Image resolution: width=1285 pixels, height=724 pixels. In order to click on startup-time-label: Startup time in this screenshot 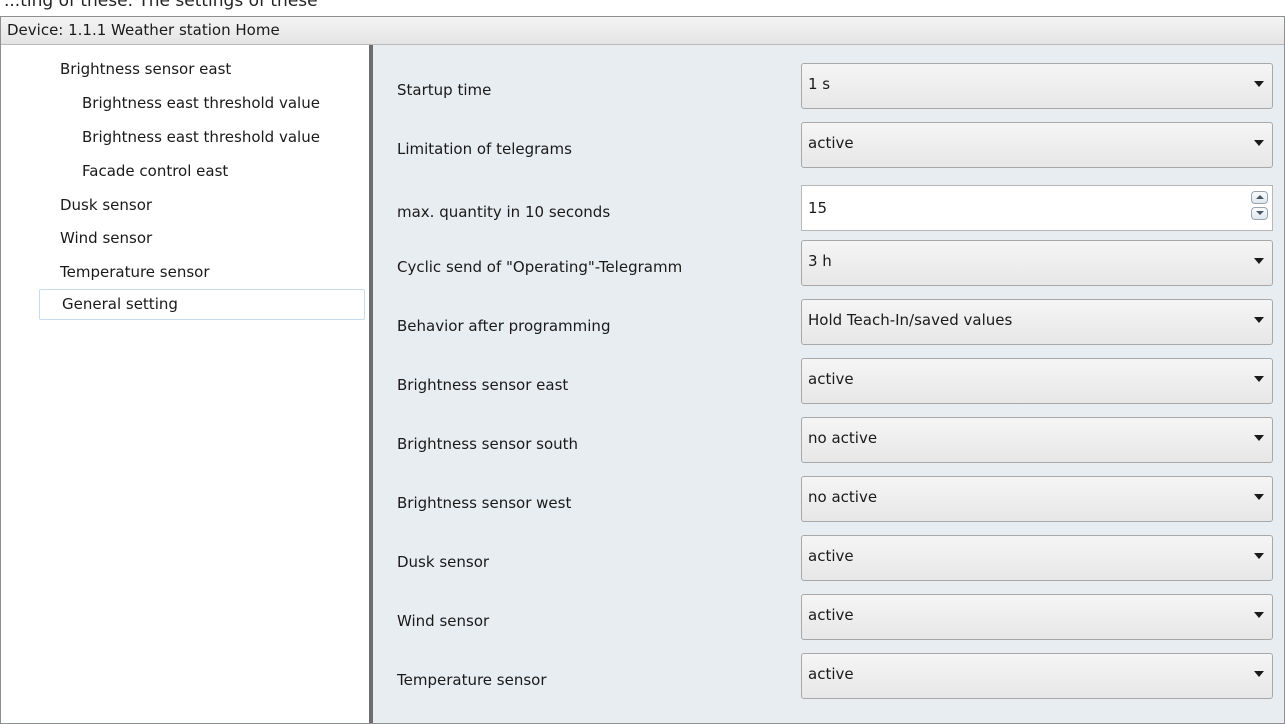, I will do `click(444, 90)`.